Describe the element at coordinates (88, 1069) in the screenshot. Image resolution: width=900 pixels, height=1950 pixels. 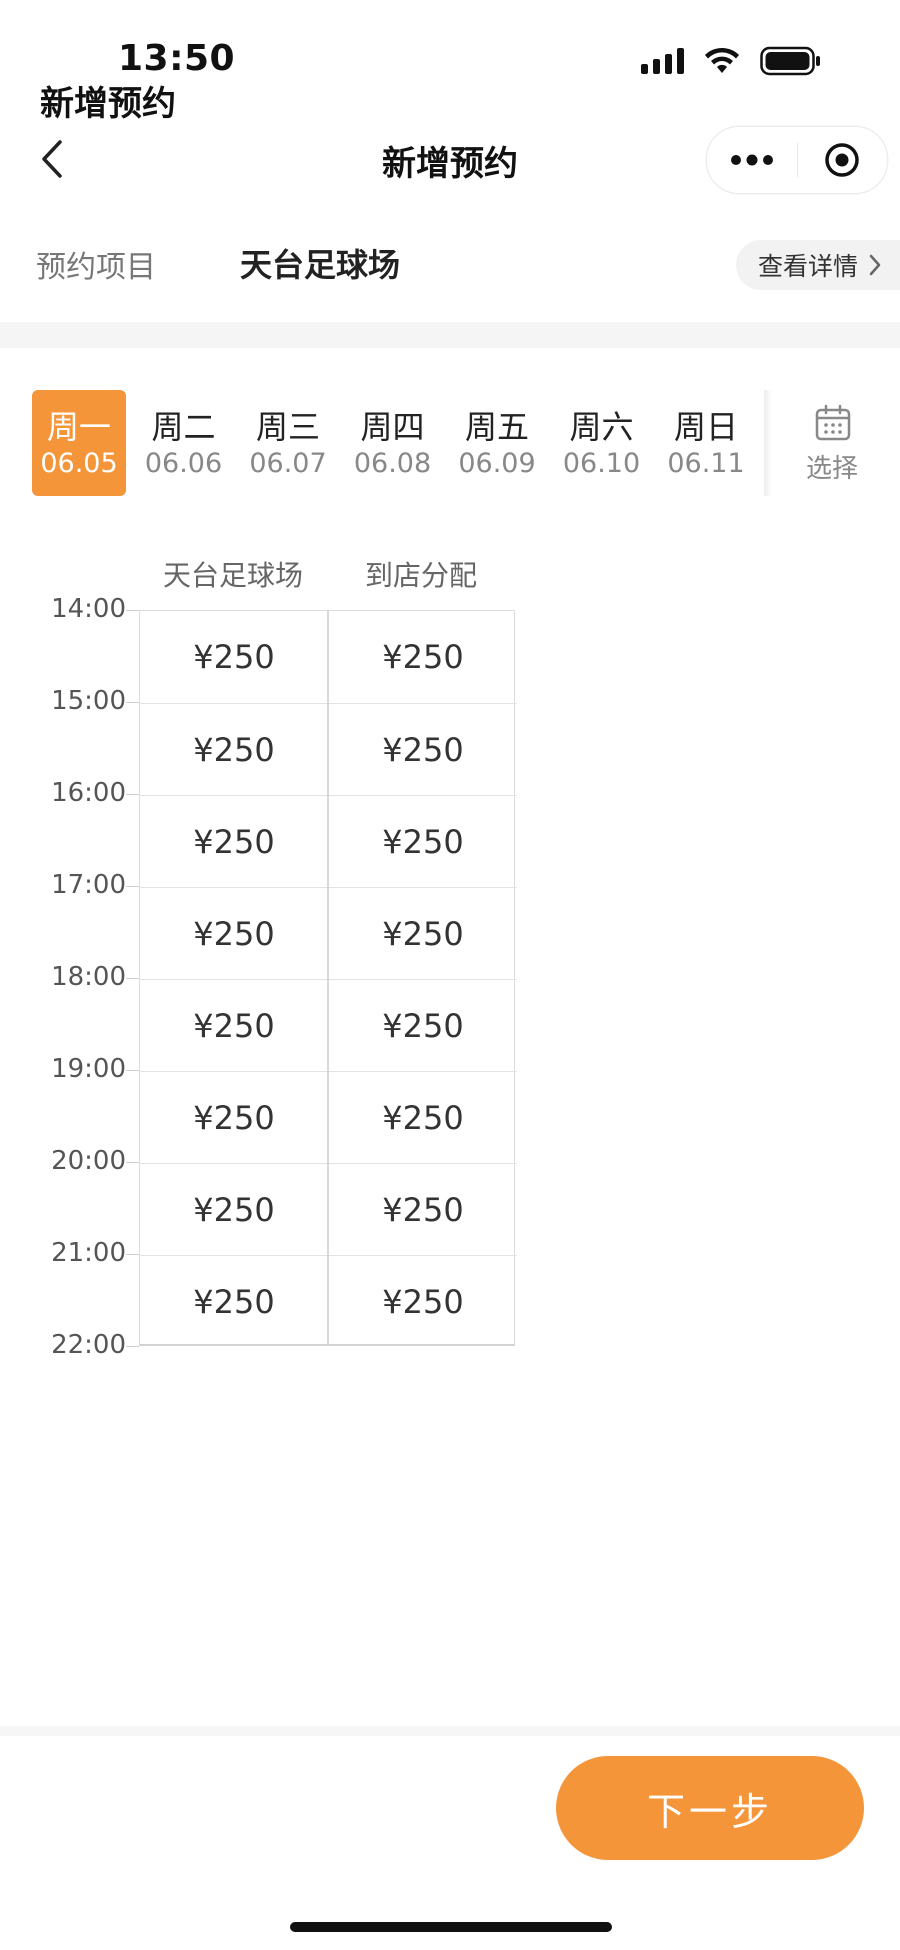
I see `time-label: 19:00` at that location.